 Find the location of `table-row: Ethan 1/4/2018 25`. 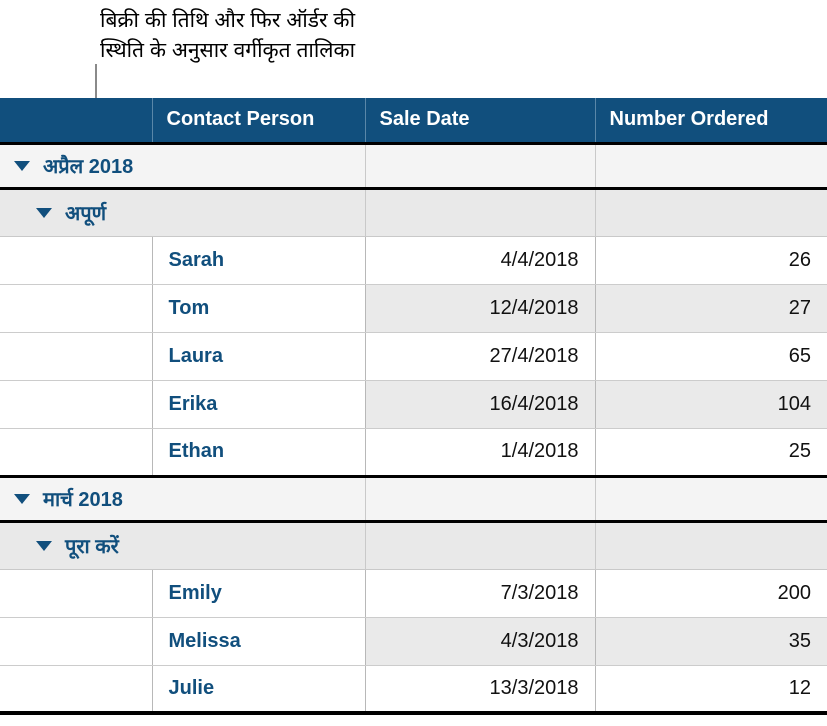

table-row: Ethan 1/4/2018 25 is located at coordinates (413, 453).